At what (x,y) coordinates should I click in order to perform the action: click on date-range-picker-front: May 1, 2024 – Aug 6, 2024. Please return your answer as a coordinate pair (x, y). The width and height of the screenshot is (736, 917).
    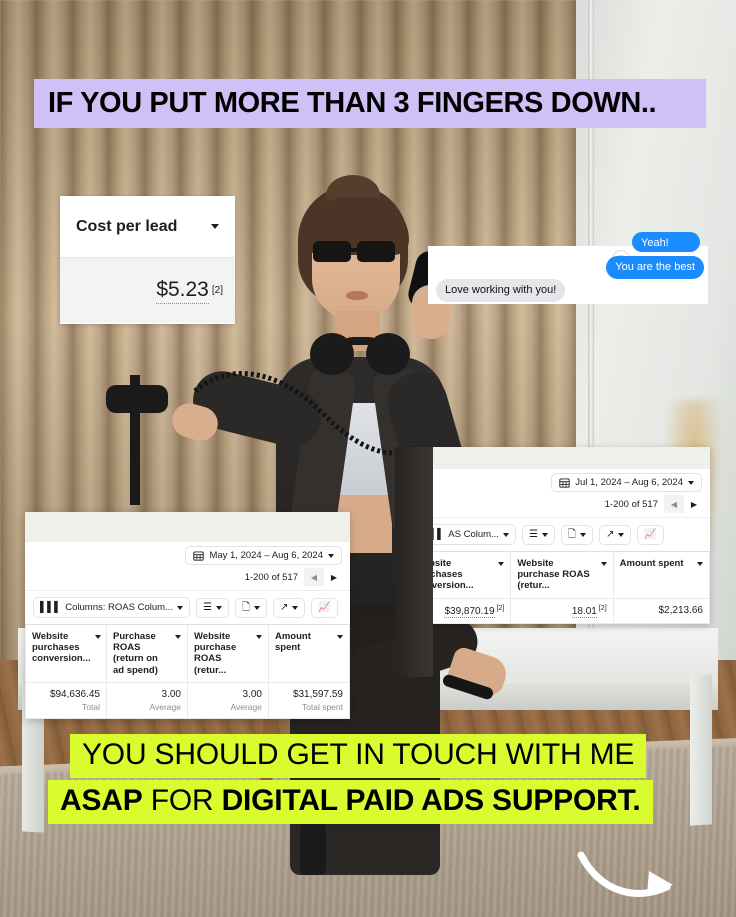
    Looking at the image, I should click on (263, 555).